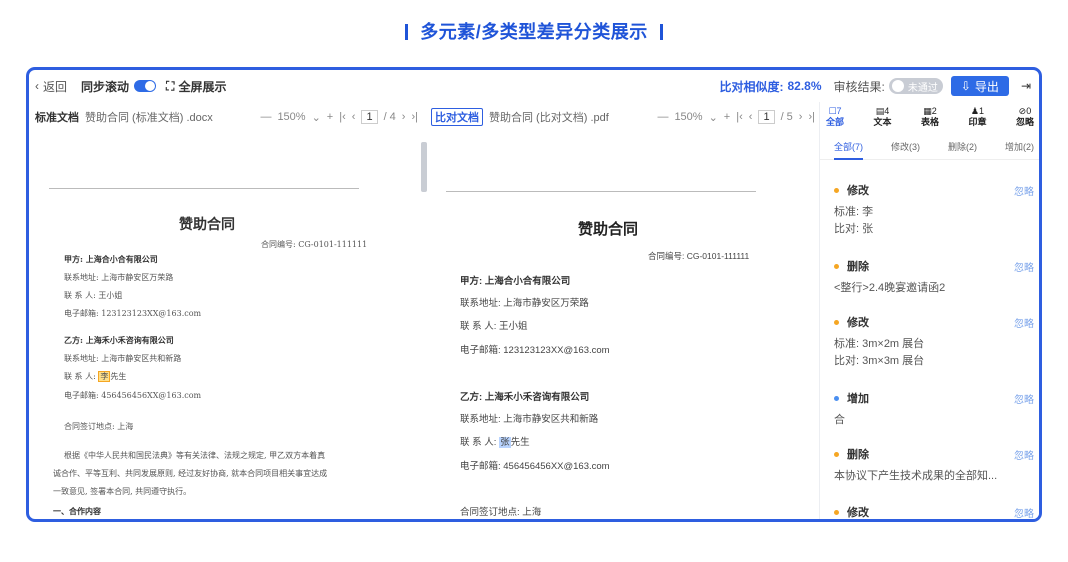 This screenshot has width=1068, height=562. I want to click on fullscreen-button: ⛶ 全屏展示, so click(196, 86).